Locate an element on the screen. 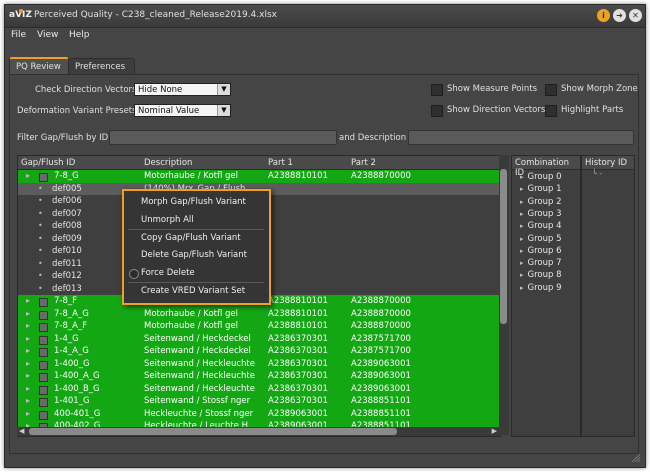 The width and height of the screenshot is (650, 472). scroll-right-icon: ▶ is located at coordinates (494, 431).